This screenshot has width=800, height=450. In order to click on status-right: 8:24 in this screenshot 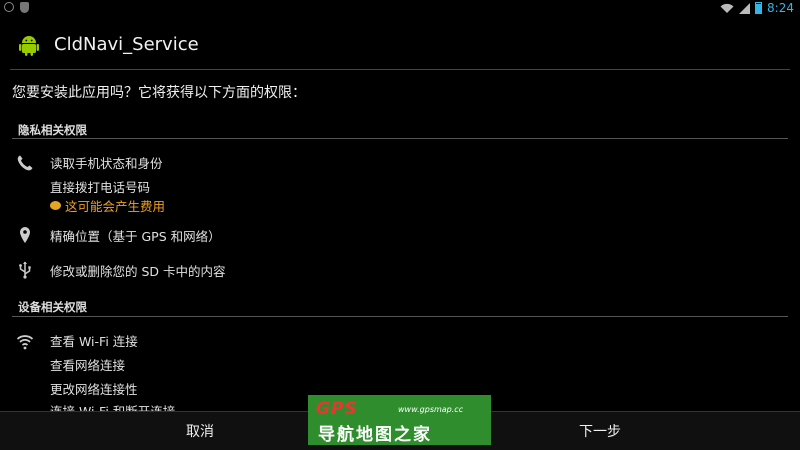, I will do `click(757, 8)`.